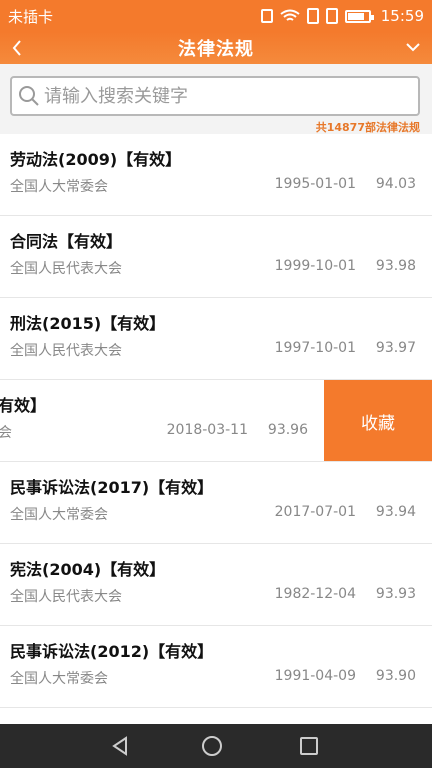  I want to click on search-icon, so click(29, 96).